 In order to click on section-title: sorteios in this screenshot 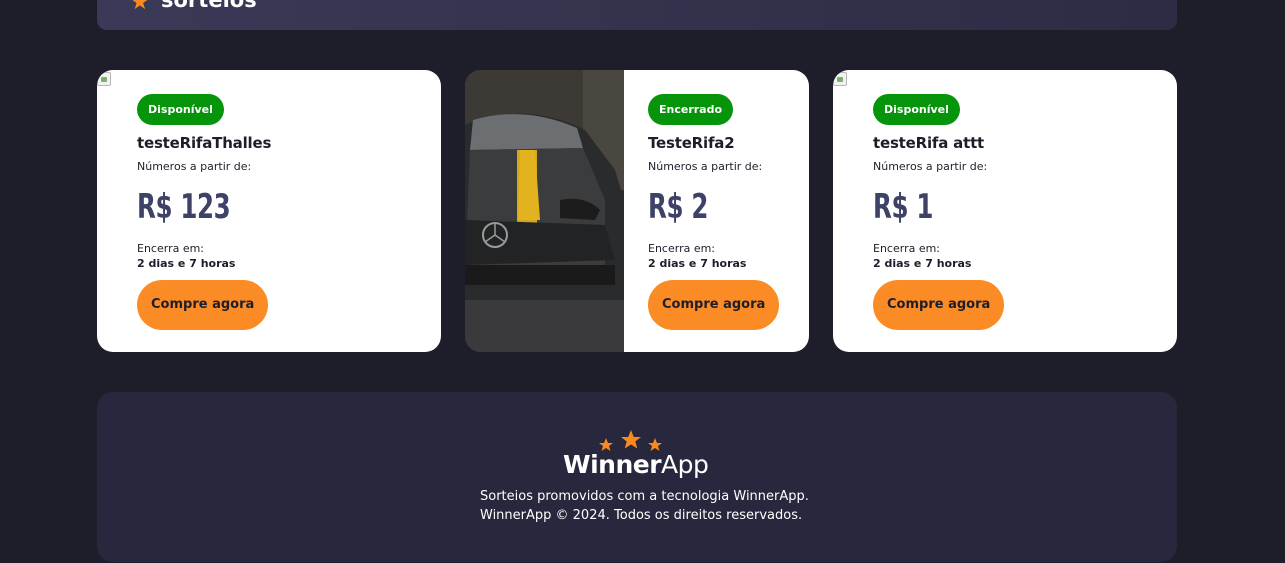, I will do `click(209, 6)`.